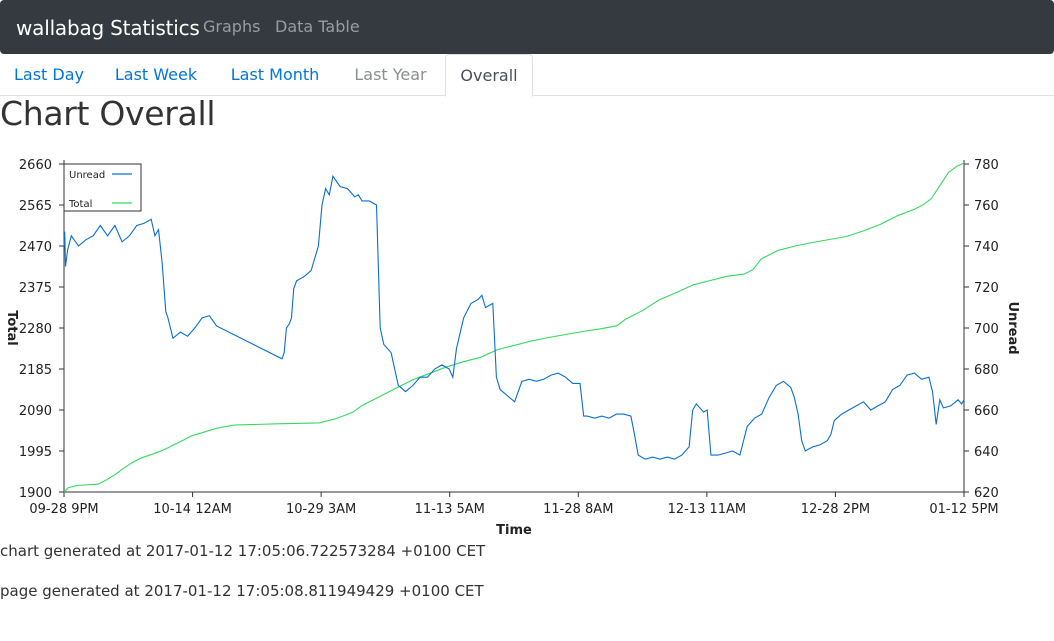 This screenshot has height=641, width=1054. Describe the element at coordinates (986, 411) in the screenshot. I see `y-right-tick-label: 660` at that location.